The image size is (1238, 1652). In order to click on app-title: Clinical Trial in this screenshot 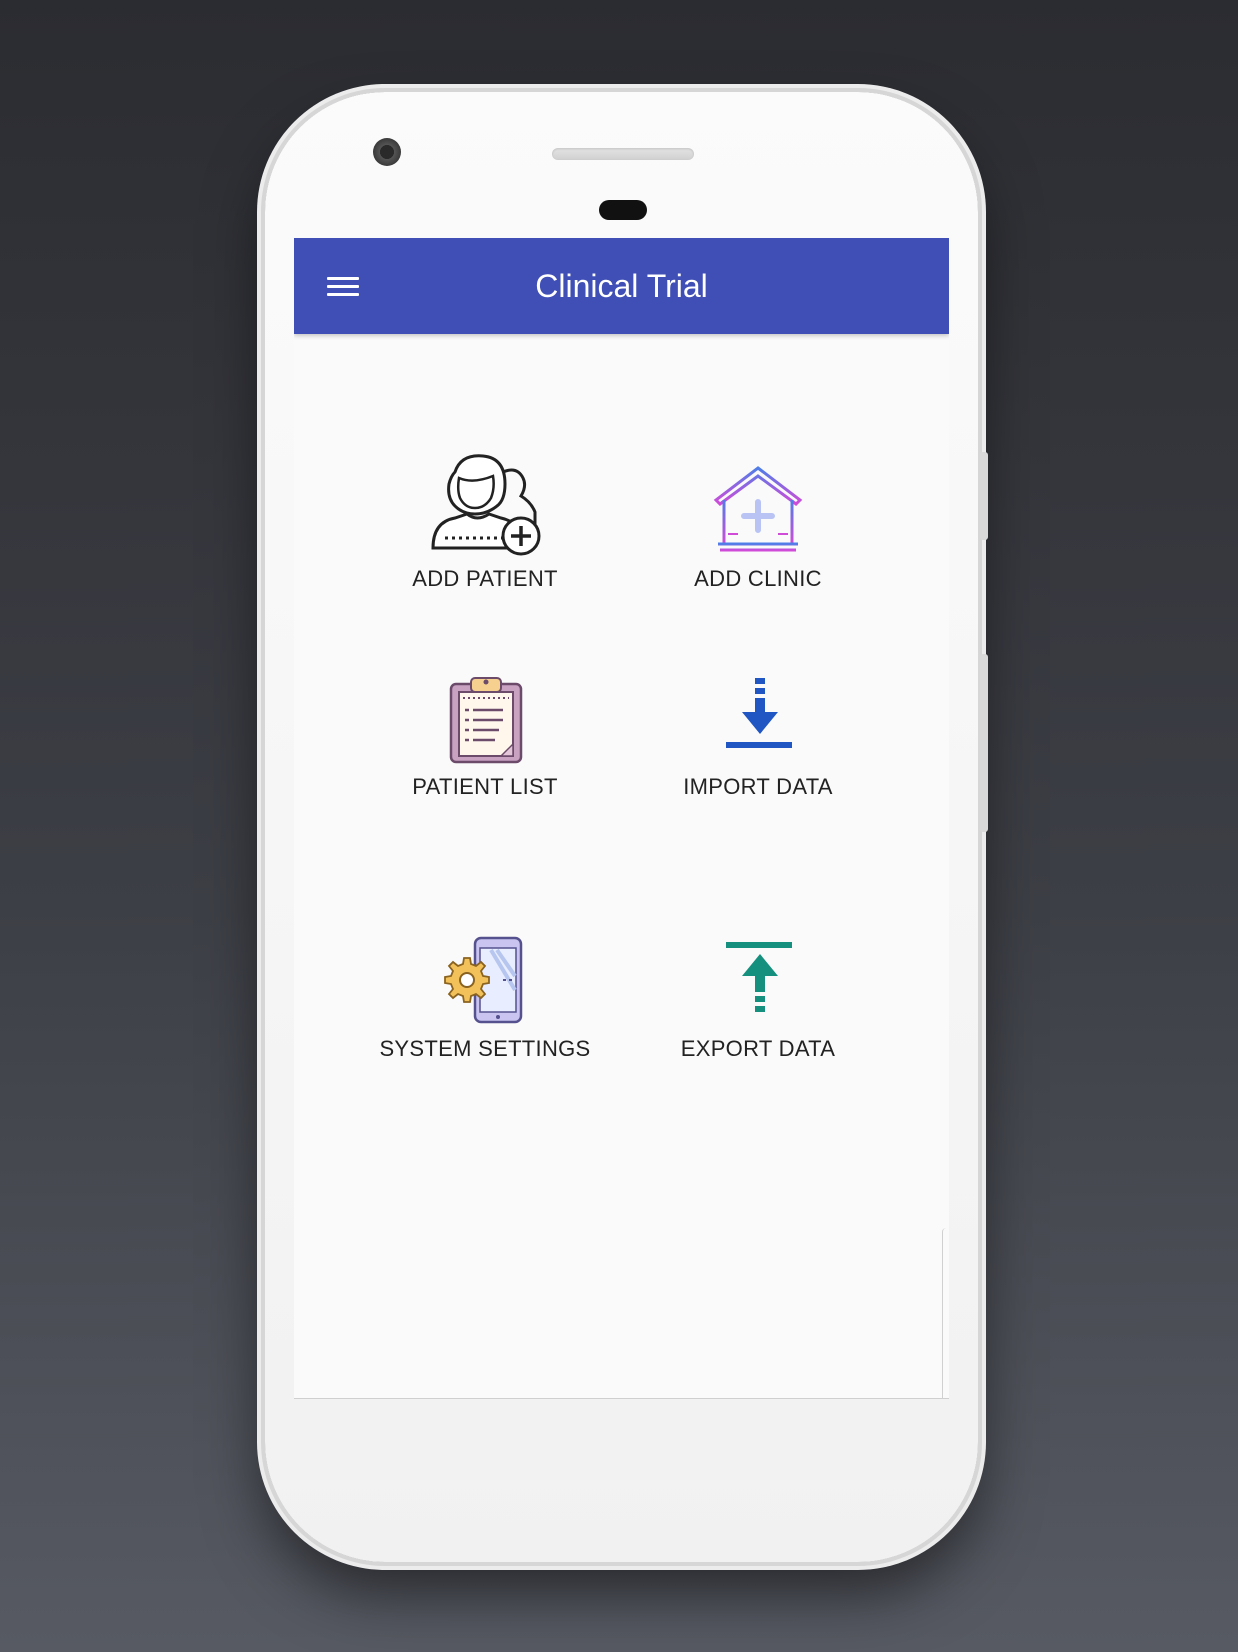, I will do `click(621, 286)`.